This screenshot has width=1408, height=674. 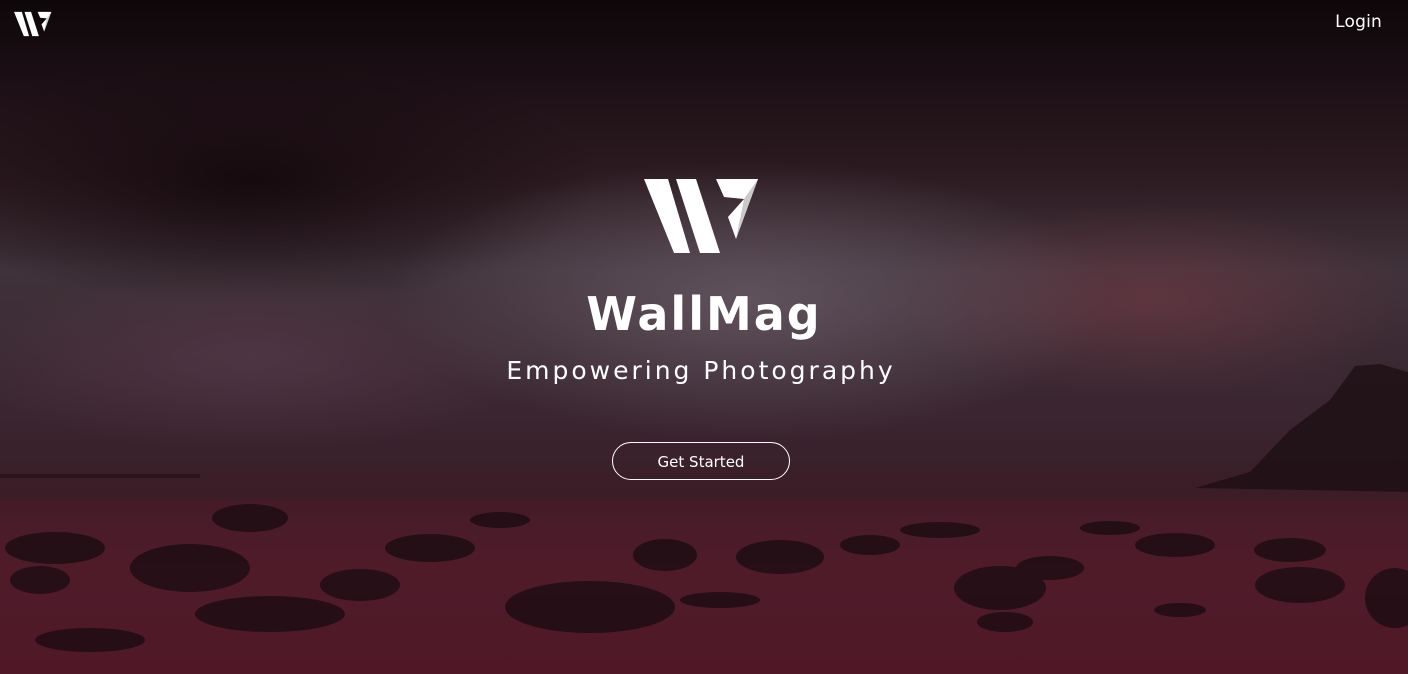 I want to click on brand-tagline: Empowering Photography, so click(x=701, y=370).